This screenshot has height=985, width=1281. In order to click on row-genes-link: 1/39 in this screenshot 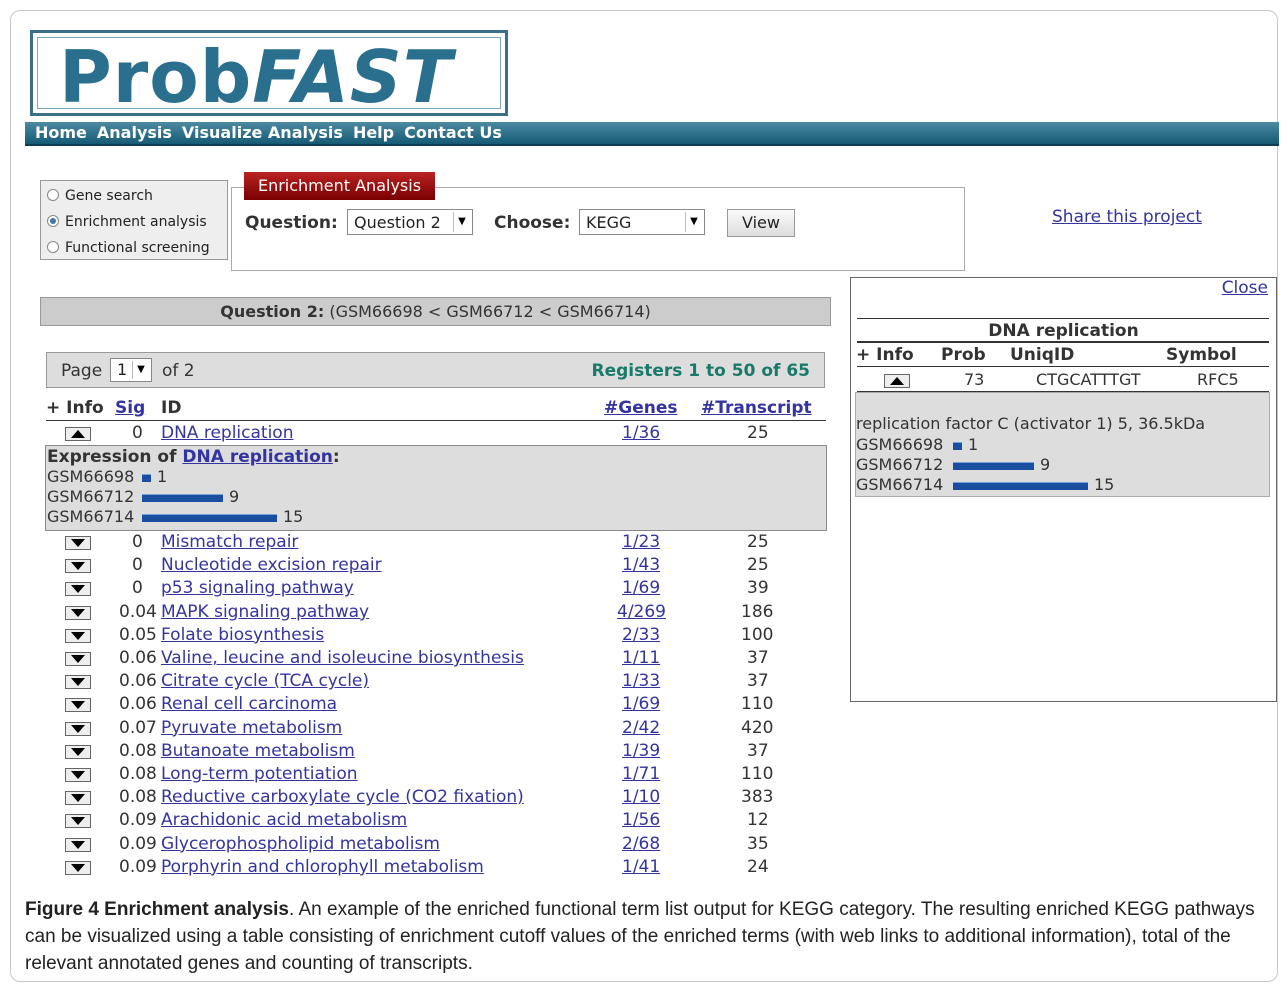, I will do `click(641, 751)`.